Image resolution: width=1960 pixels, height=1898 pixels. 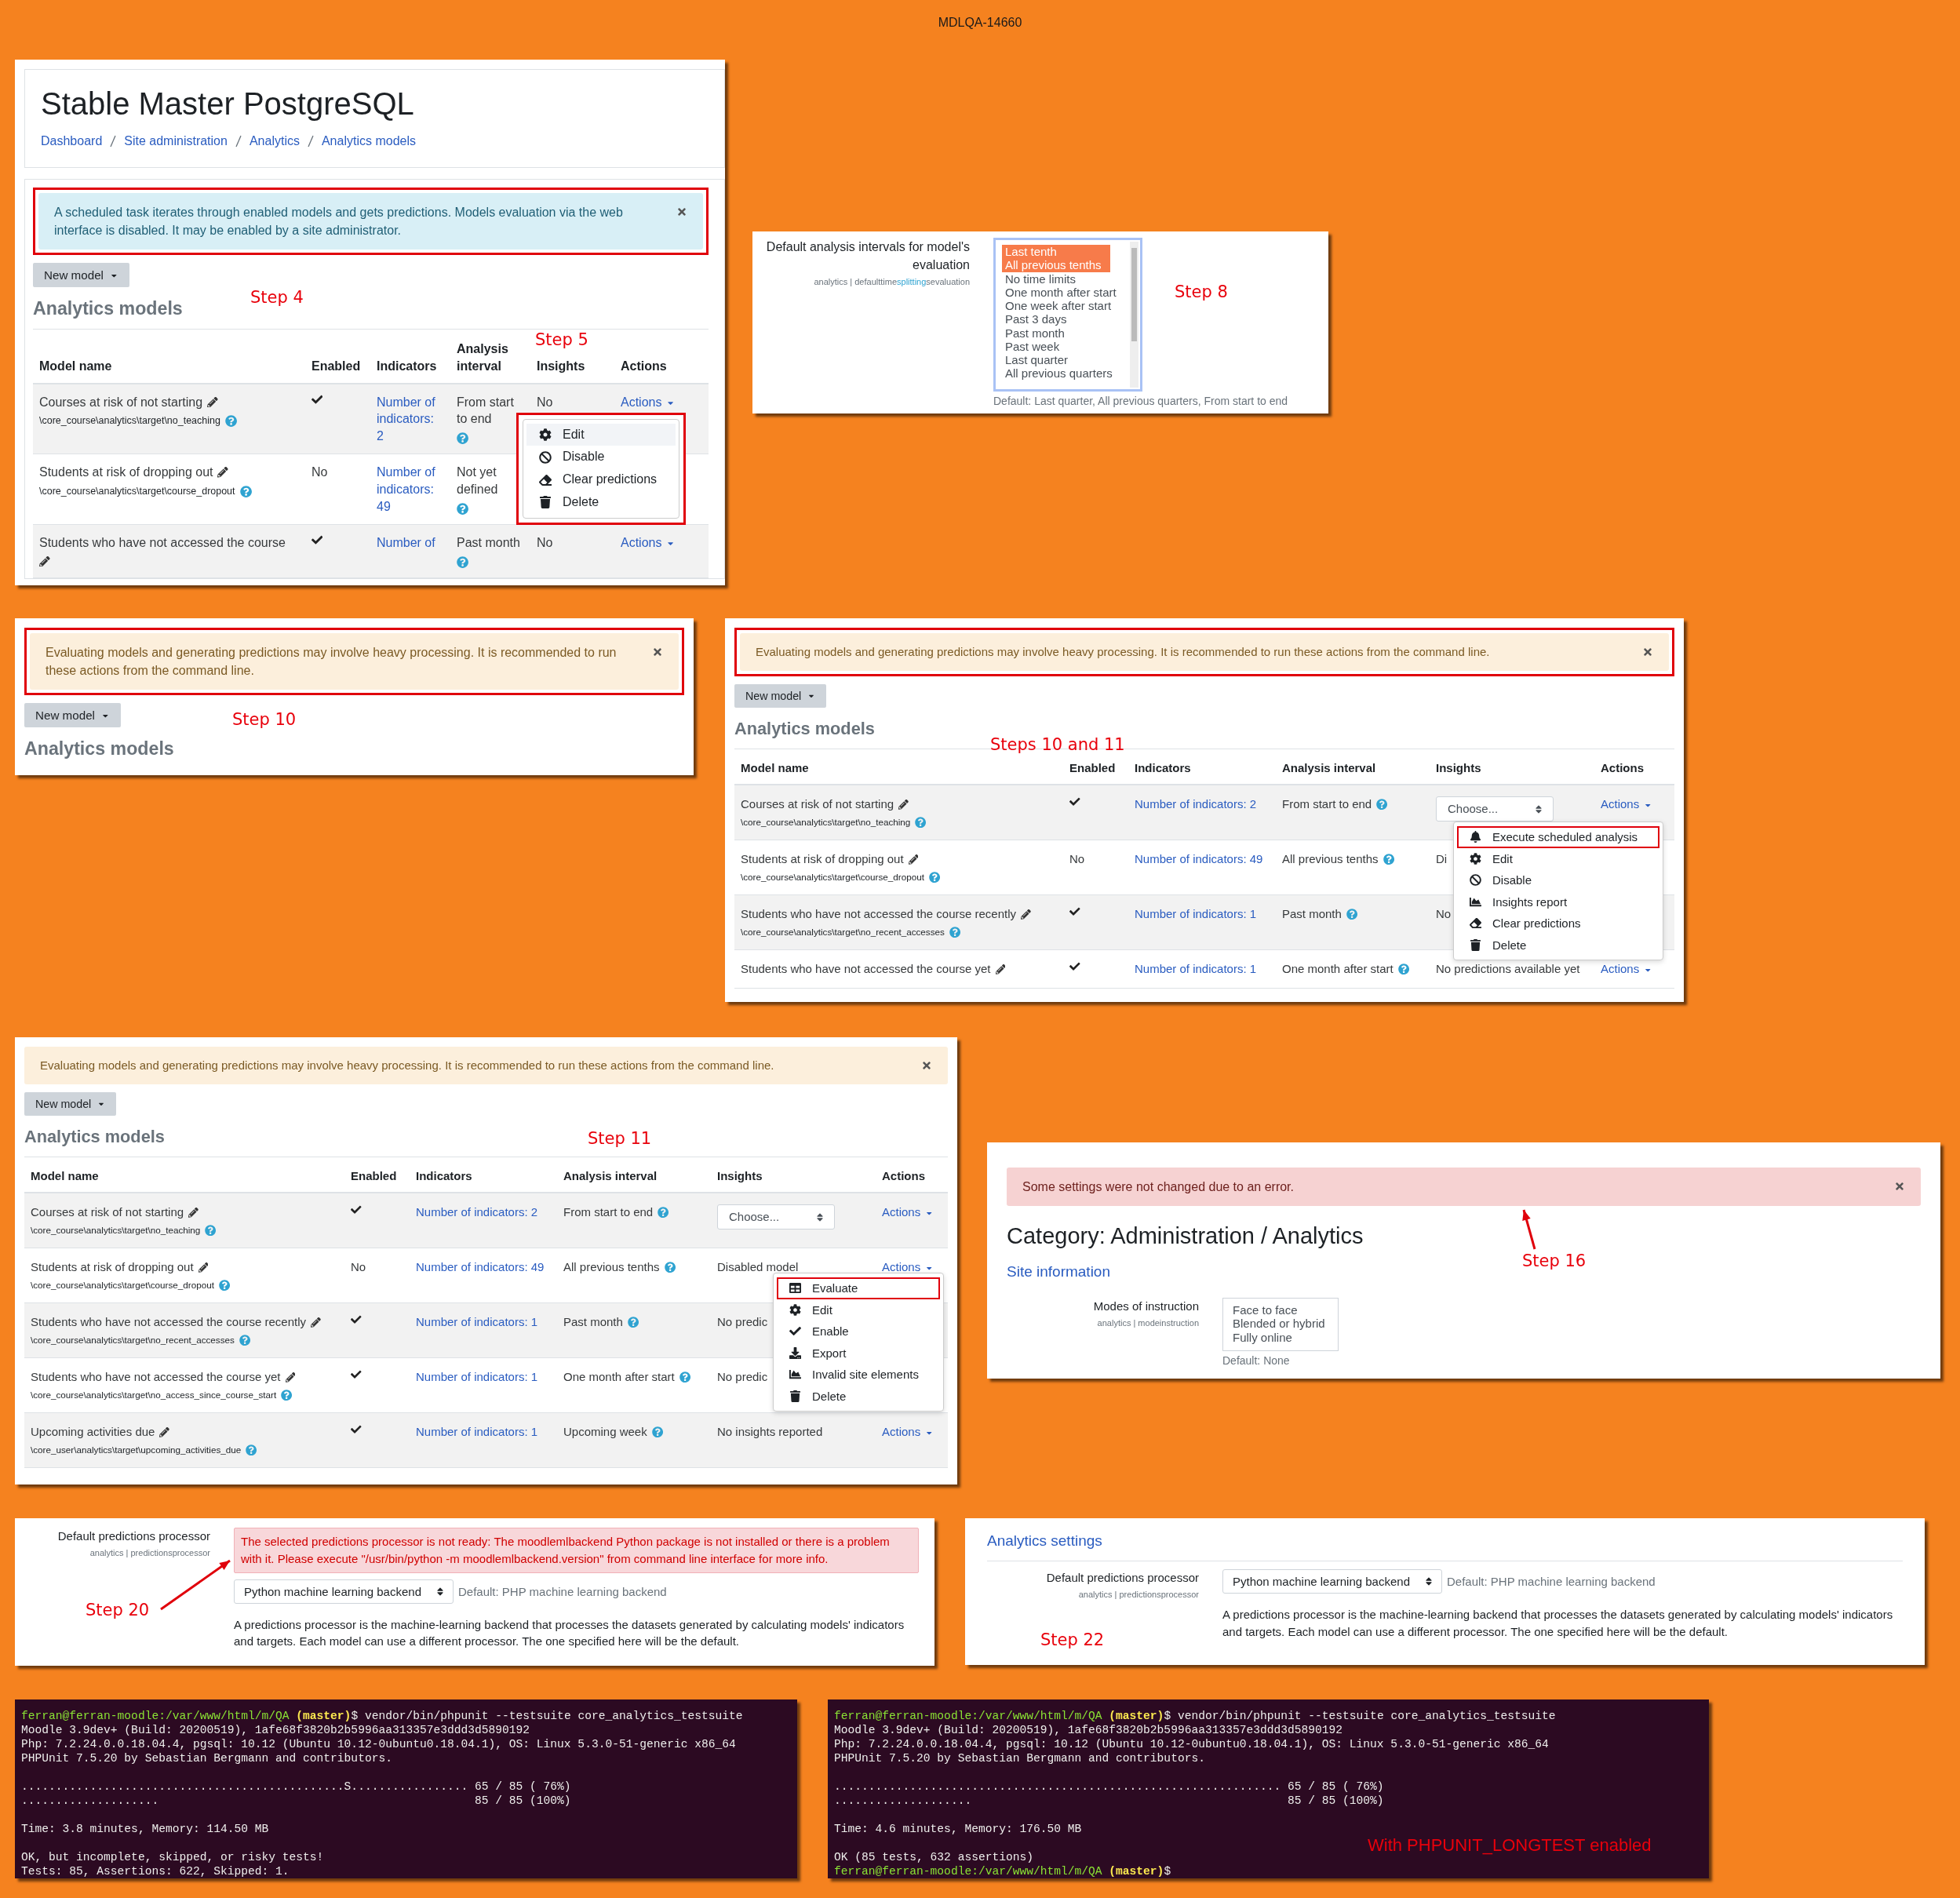 What do you see at coordinates (274, 141) in the screenshot?
I see `breadcrumb-link: Analytics` at bounding box center [274, 141].